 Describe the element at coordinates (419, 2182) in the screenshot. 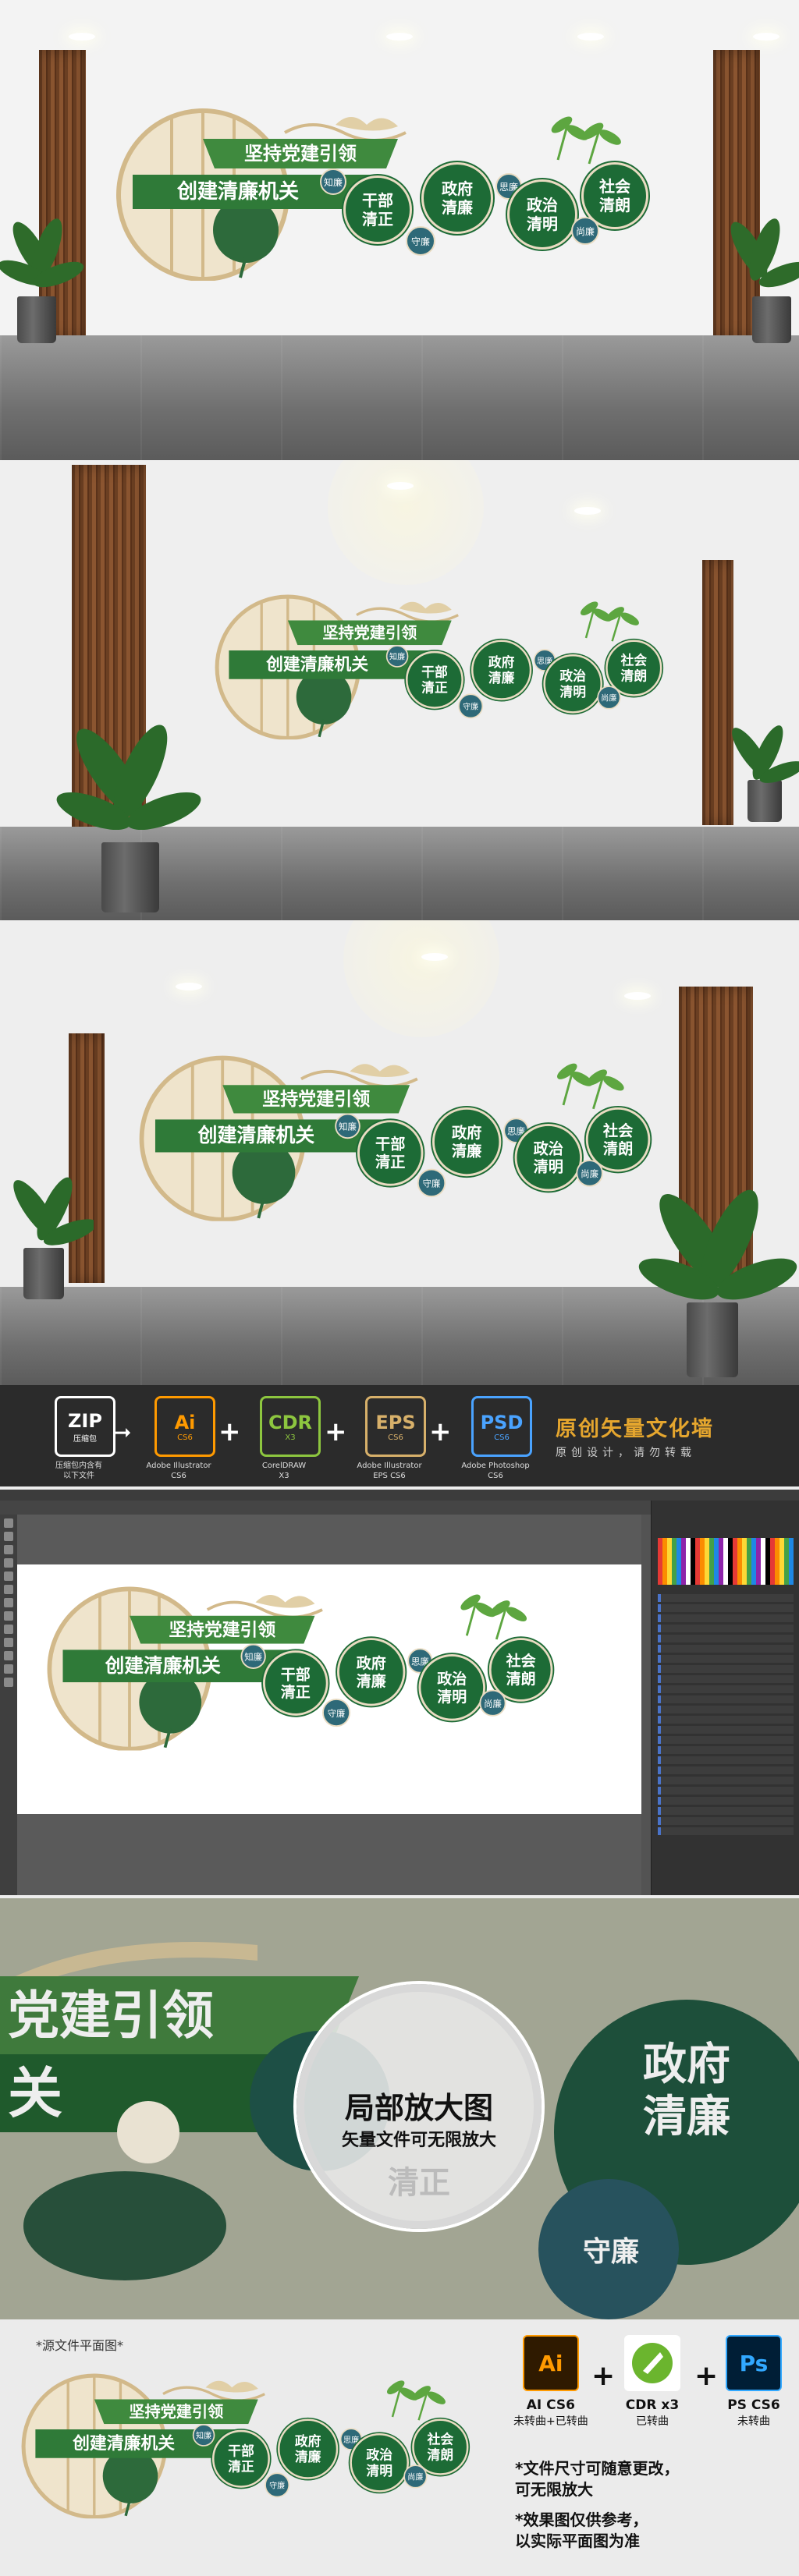

I see `zoom-bg-text: 清正` at that location.